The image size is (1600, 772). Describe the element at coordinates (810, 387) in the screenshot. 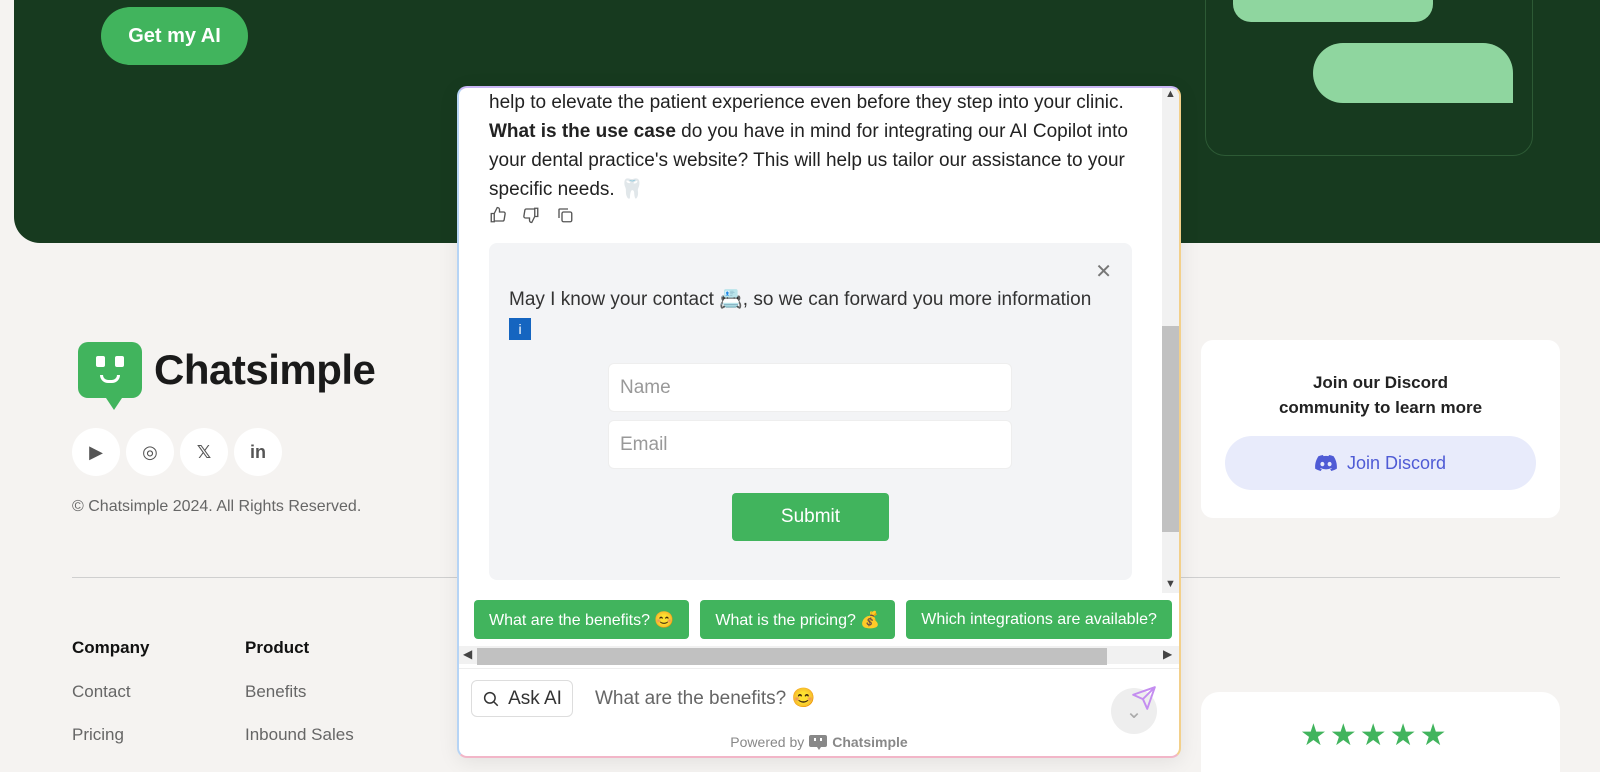

I see `name-field` at that location.